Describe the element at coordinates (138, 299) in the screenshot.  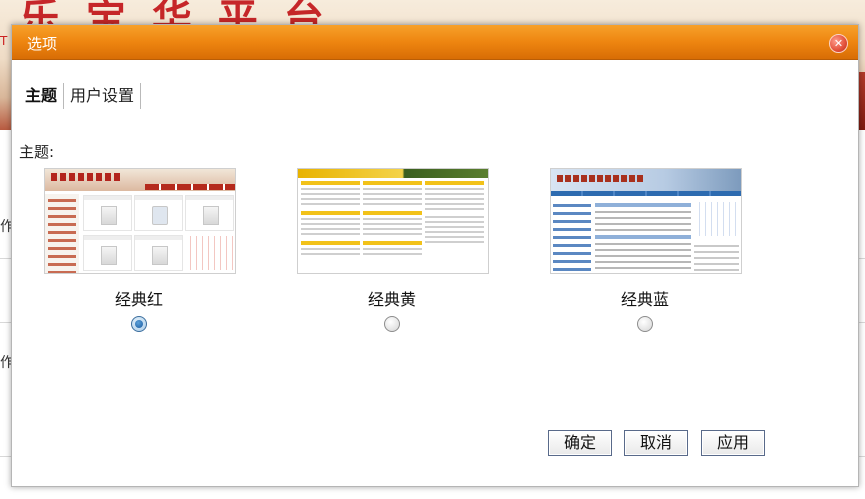
I see `theme-name-red: 经典红` at that location.